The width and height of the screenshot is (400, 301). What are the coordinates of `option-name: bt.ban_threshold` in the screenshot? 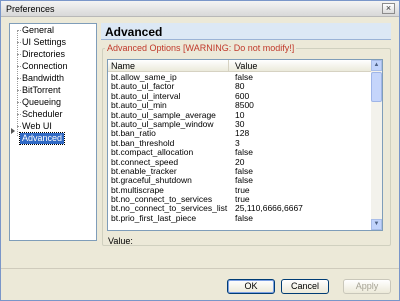 It's located at (143, 143).